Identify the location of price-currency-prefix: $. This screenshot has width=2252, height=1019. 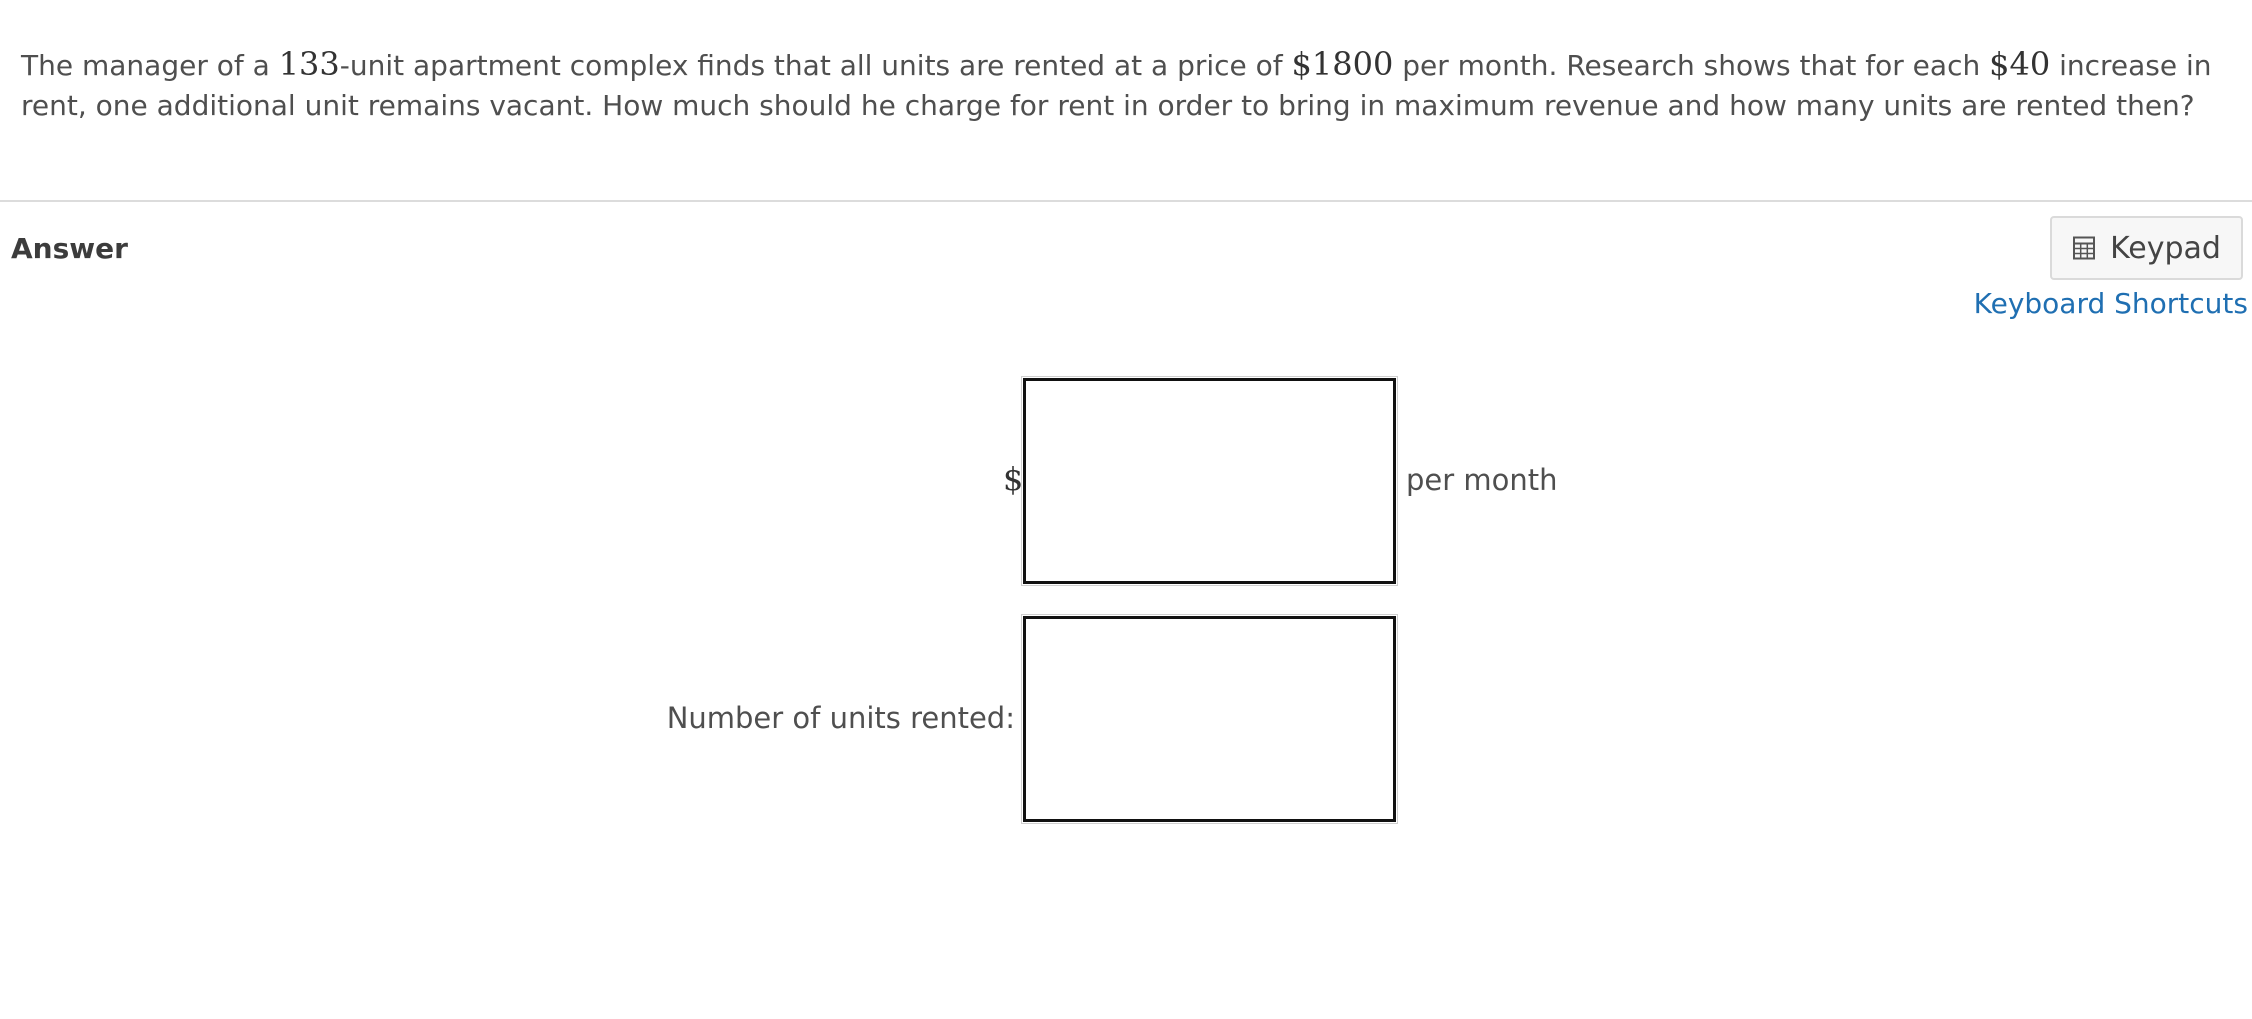
(1013, 479).